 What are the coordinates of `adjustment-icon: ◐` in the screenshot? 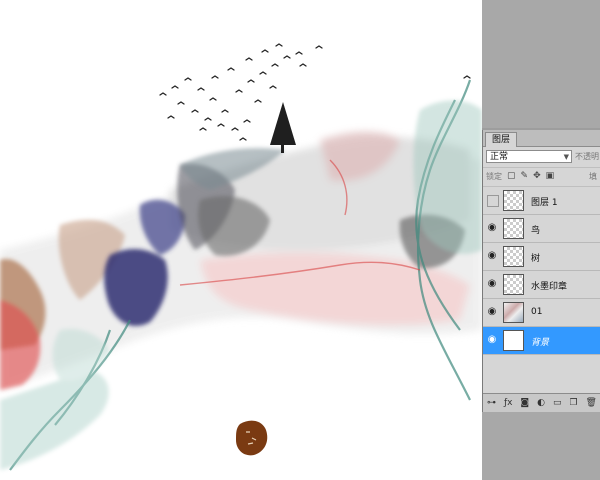 It's located at (541, 403).